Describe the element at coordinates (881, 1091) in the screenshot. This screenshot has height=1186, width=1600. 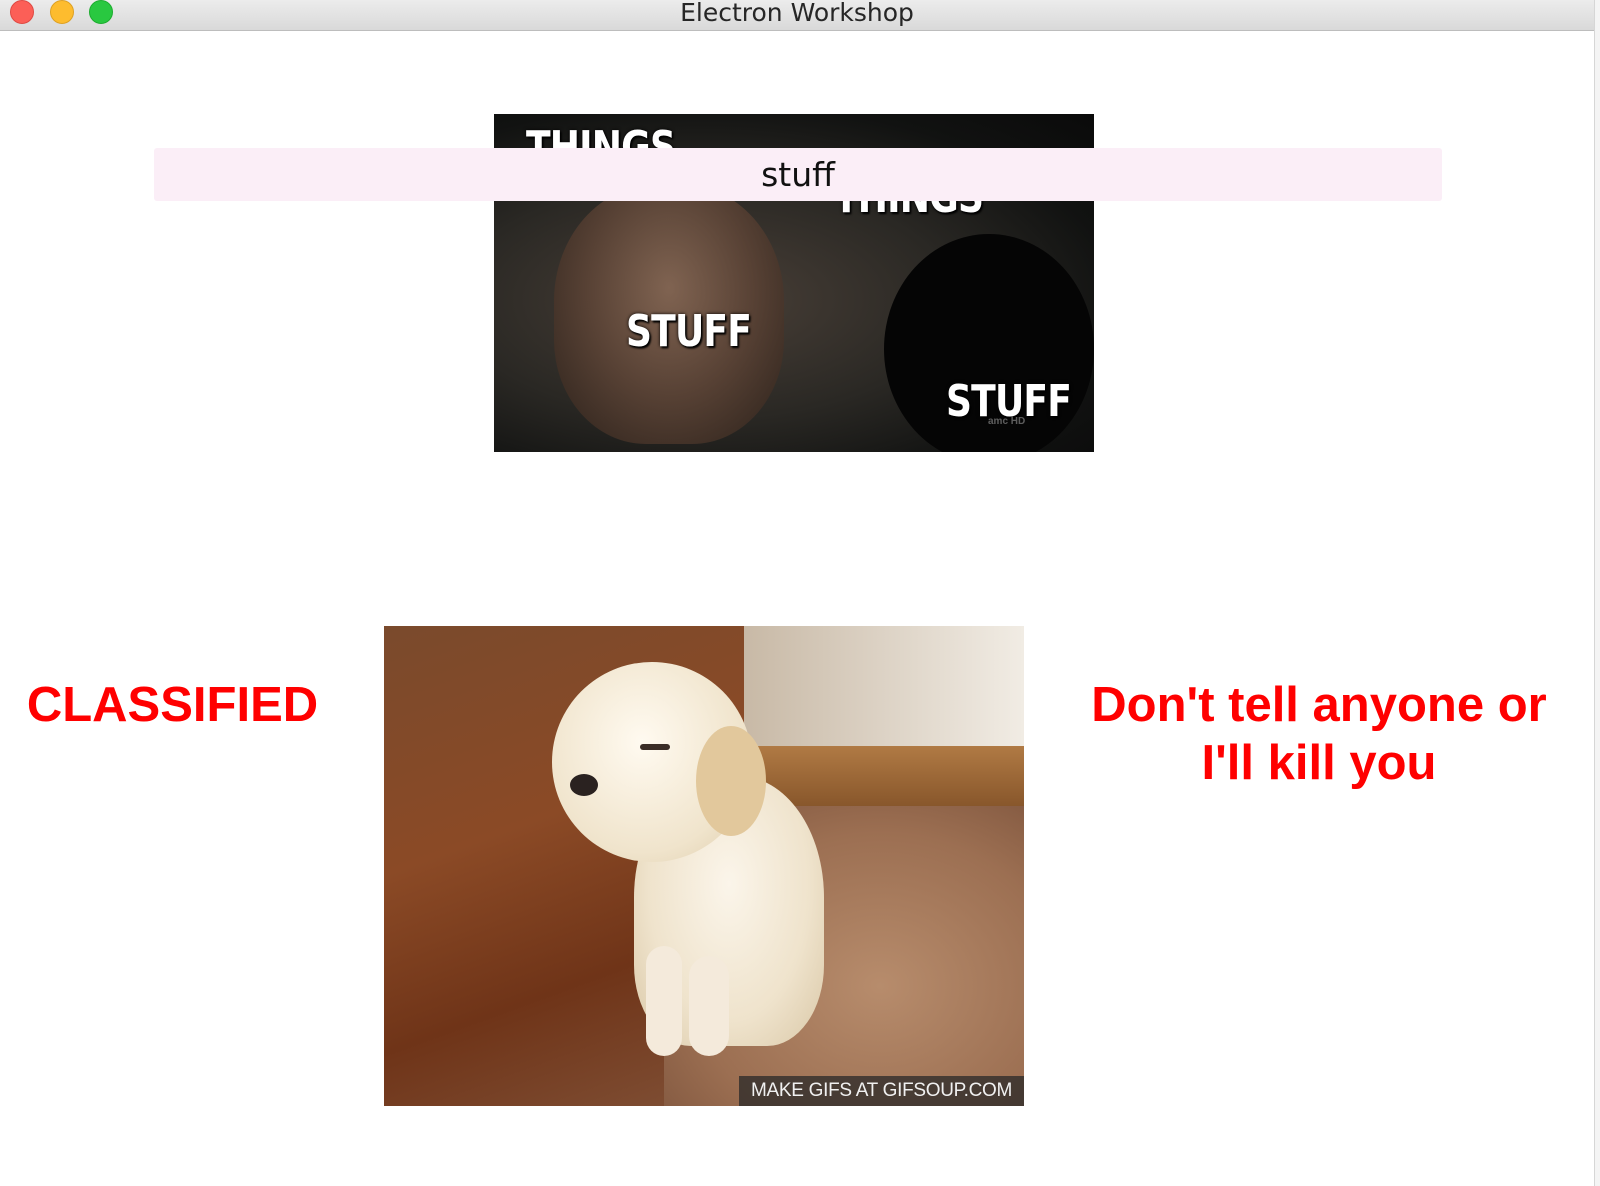
I see `gif-watermark: MAKE GIFS AT GIFSOUP.COM` at that location.